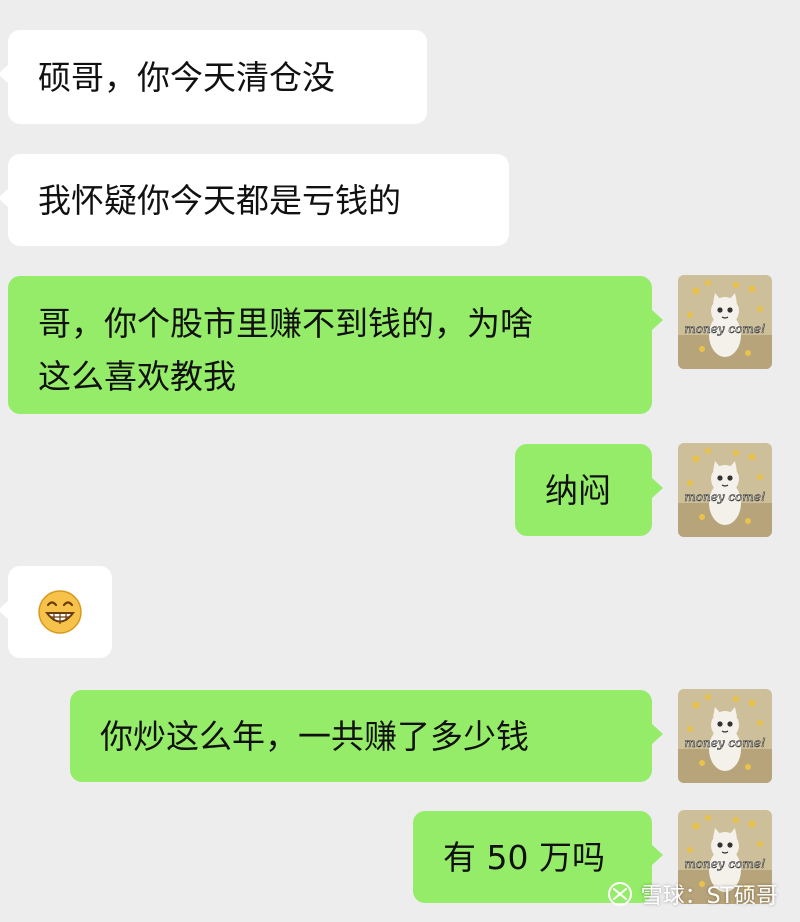 This screenshot has width=800, height=922. I want to click on message-text-line: 这么喜欢教我, so click(137, 376).